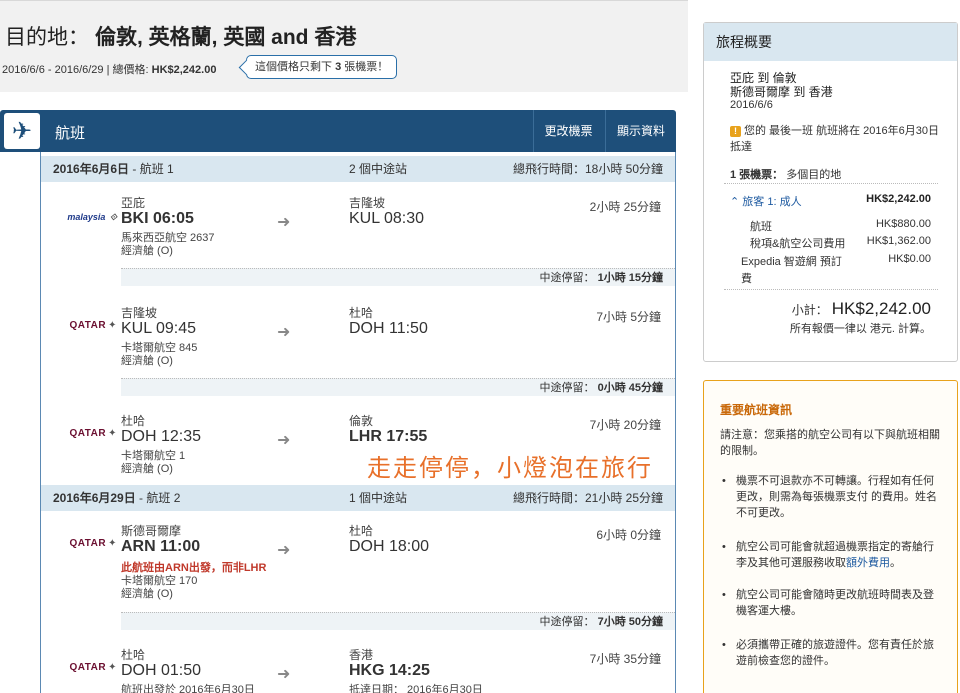 The width and height of the screenshot is (960, 693). What do you see at coordinates (139, 313) in the screenshot?
I see `departure-city: 吉隆坡` at bounding box center [139, 313].